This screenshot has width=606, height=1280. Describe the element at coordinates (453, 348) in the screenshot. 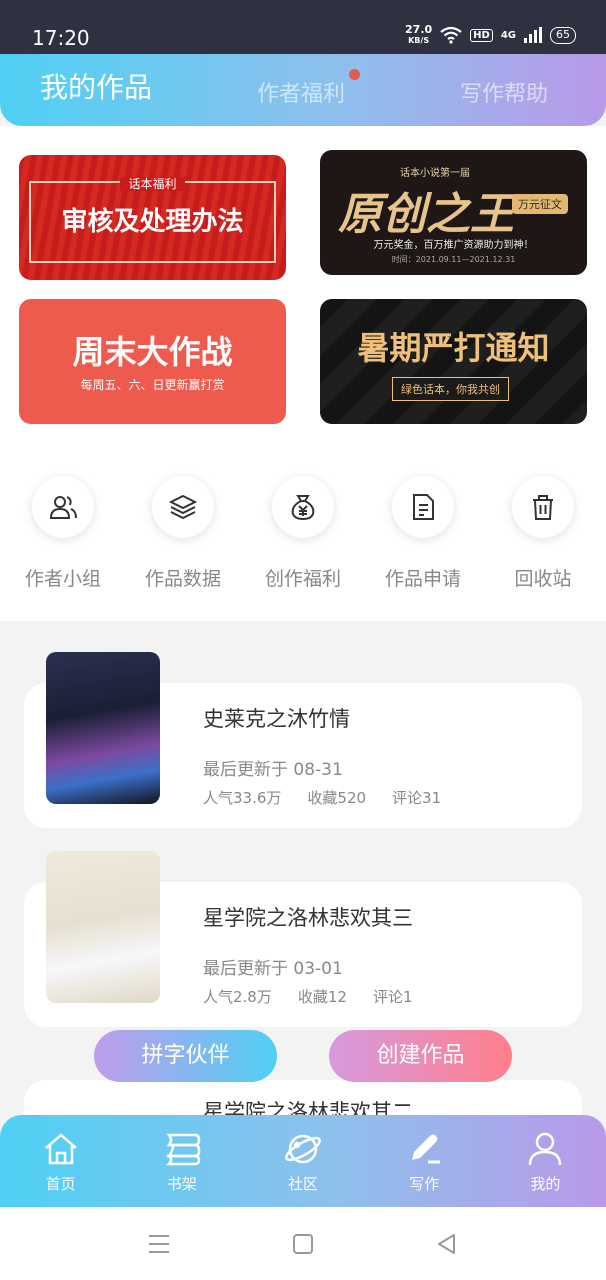

I see `banner-title: 暑期严打通知` at that location.